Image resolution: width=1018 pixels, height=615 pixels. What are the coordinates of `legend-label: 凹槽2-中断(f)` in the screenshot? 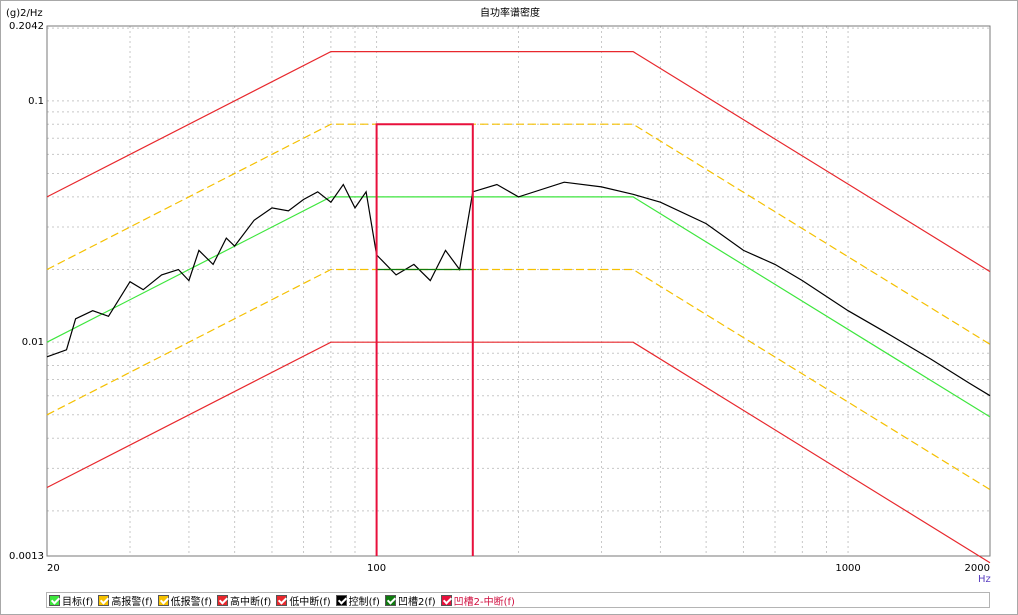 It's located at (484, 602).